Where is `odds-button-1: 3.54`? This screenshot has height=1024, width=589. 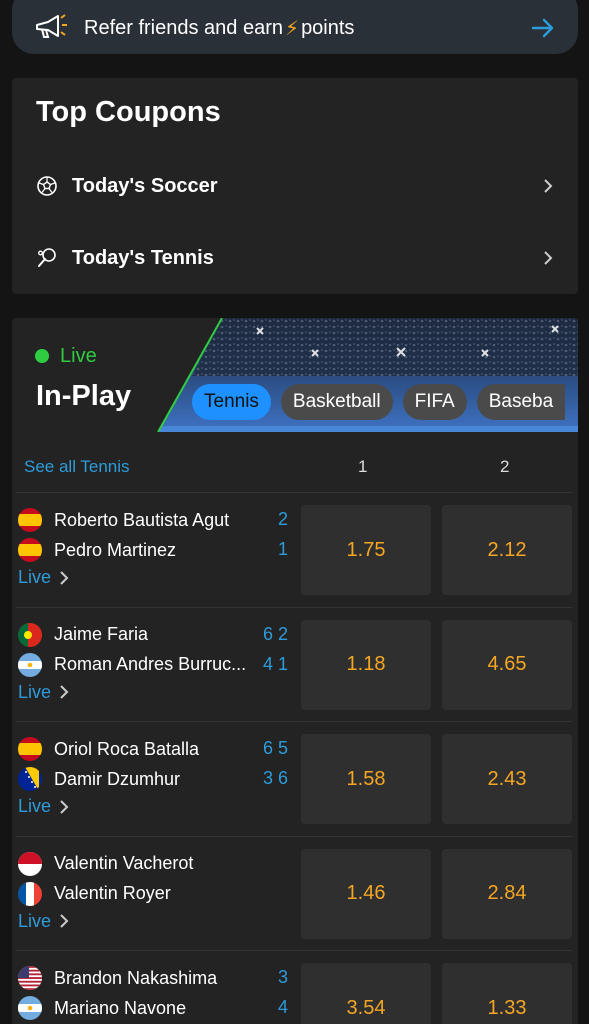
odds-button-1: 3.54 is located at coordinates (366, 993).